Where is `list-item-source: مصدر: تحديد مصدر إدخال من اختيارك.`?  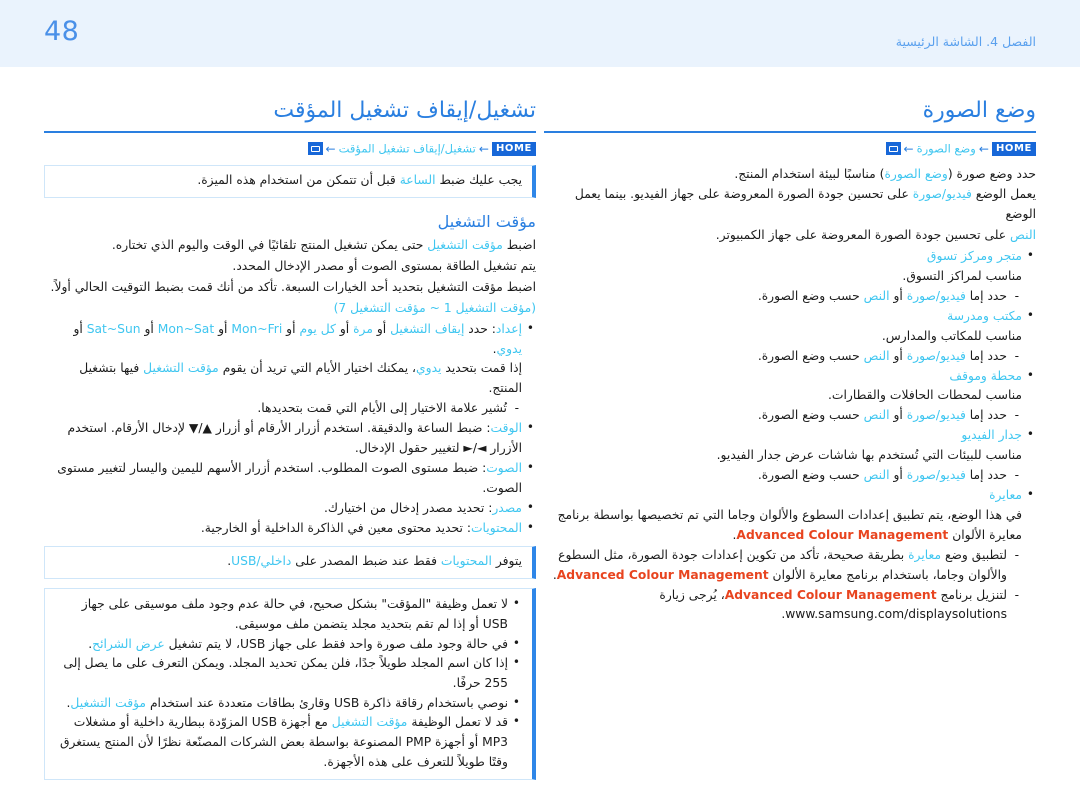 list-item-source: مصدر: تحديد مصدر إدخال من اختيارك. is located at coordinates (290, 508).